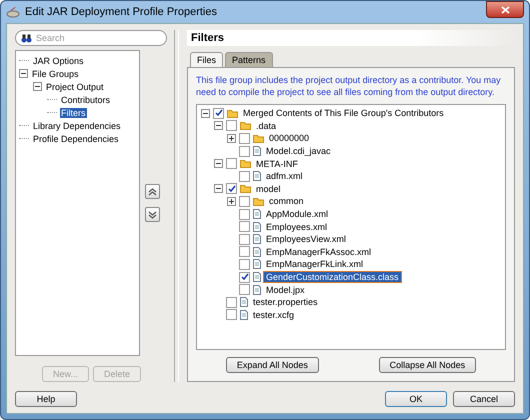  I want to click on description-text: This file group includes the project output directory as a contributor. You may need to compile the project to see all files coming from the output directory., so click(349, 86).